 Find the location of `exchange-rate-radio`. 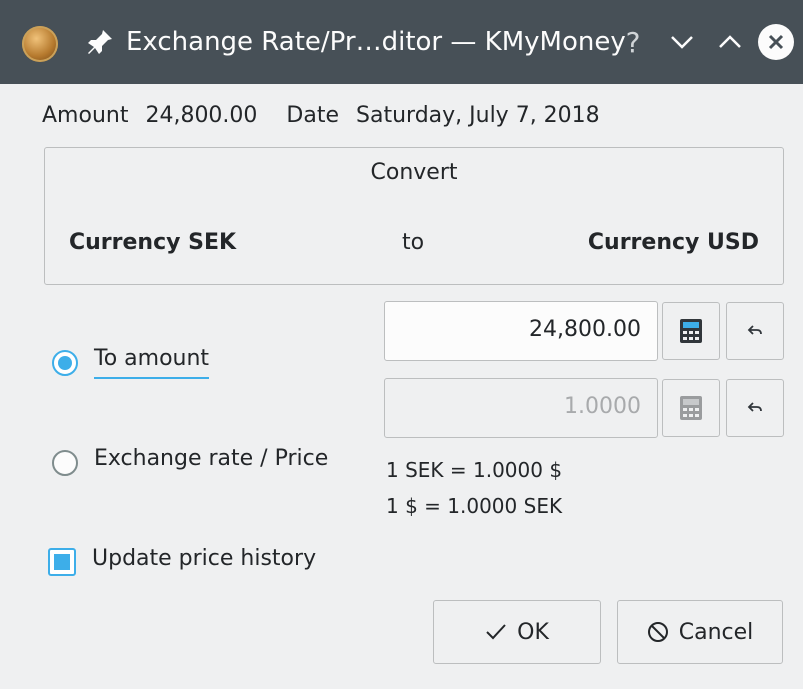

exchange-rate-radio is located at coordinates (65, 463).